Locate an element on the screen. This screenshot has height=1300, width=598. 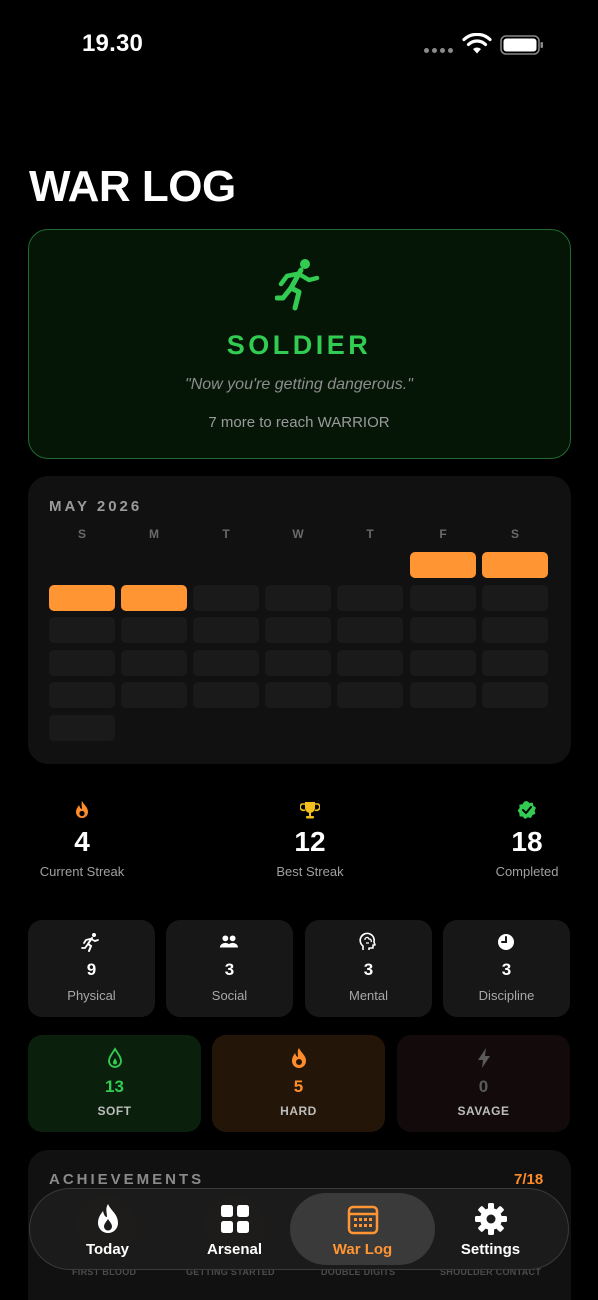
difficulty-hard: 5 HARD is located at coordinates (298, 1083).